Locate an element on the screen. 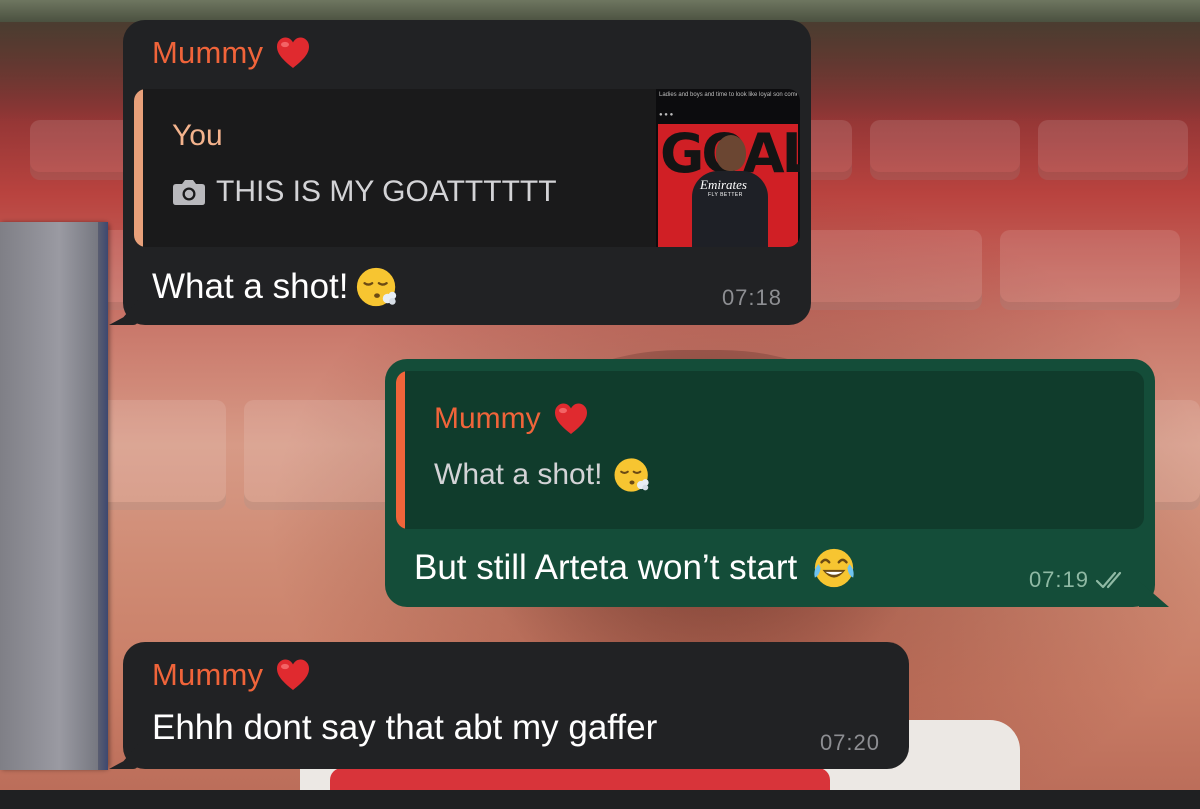 This screenshot has width=1200, height=809. message-text: Ehhh dont say that abt my gaffer is located at coordinates (405, 727).